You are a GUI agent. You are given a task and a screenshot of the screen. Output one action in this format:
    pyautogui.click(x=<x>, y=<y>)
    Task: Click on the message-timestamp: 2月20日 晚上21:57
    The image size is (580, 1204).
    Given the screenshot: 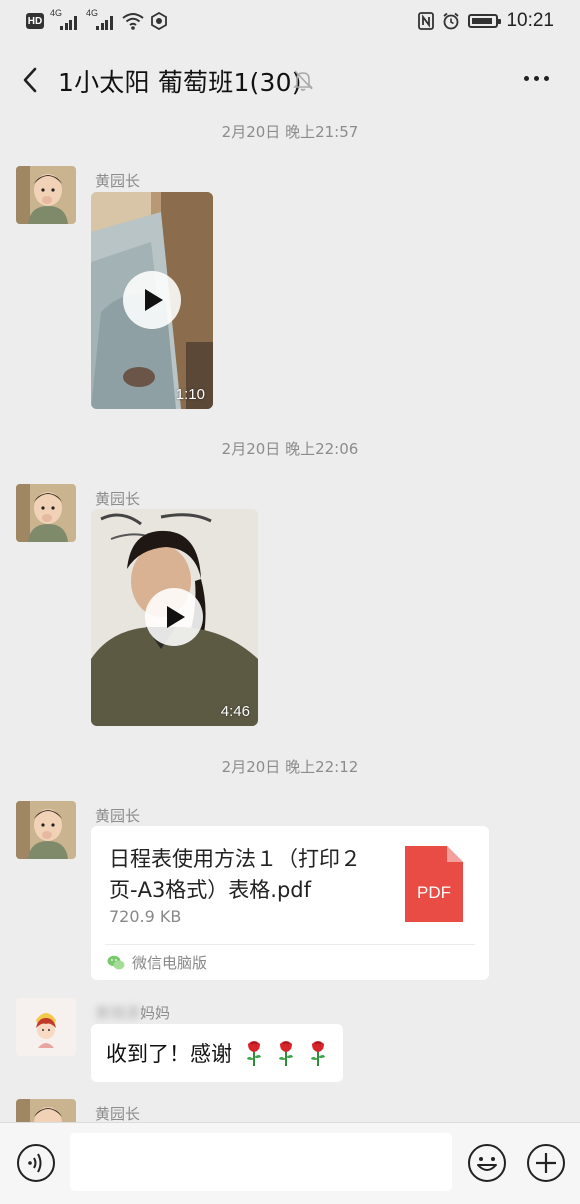 What is the action you would take?
    pyautogui.click(x=290, y=132)
    